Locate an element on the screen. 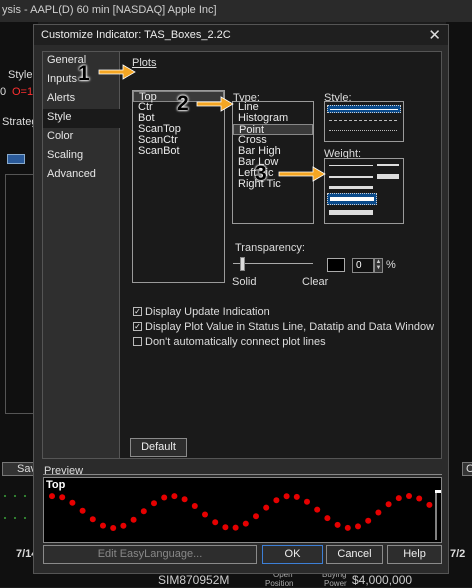 This screenshot has width=472, height=588. style-option-dashed is located at coordinates (363, 120).